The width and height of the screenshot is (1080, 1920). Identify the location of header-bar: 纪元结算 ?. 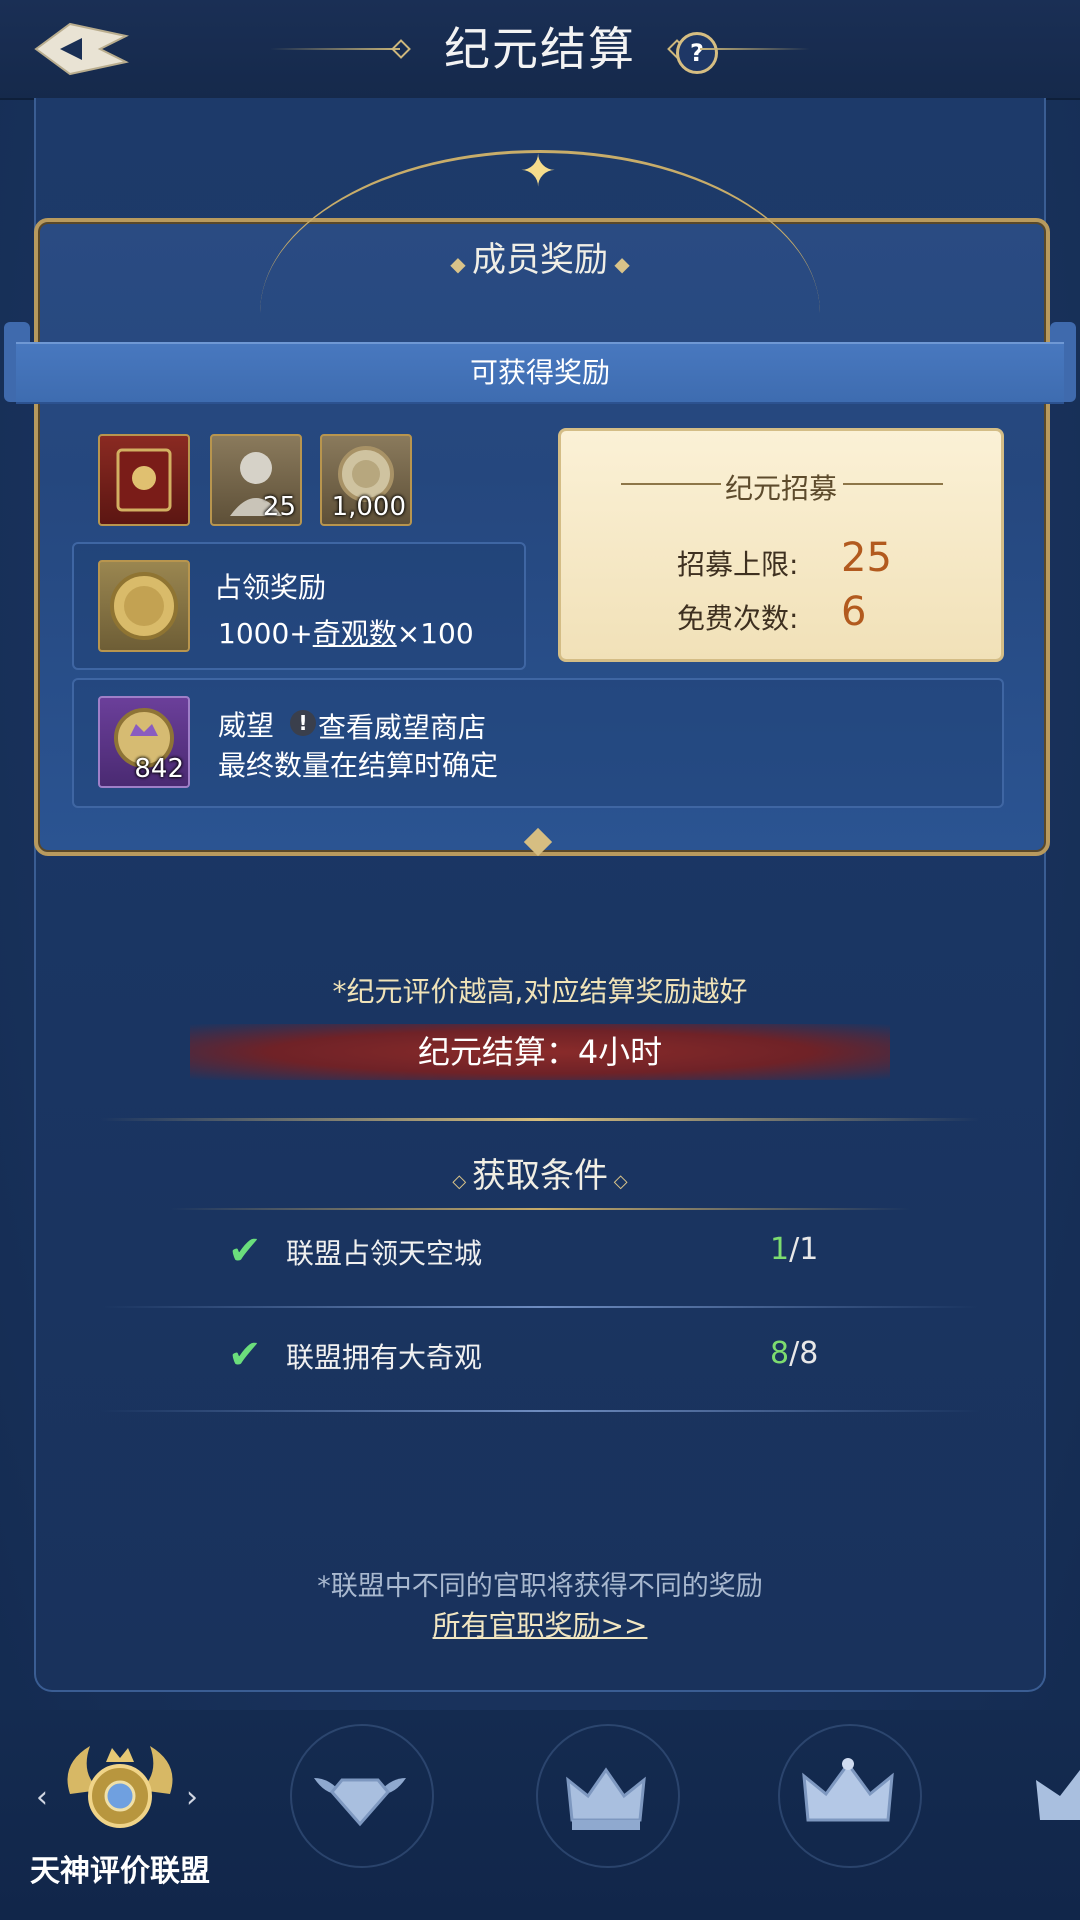
(540, 50).